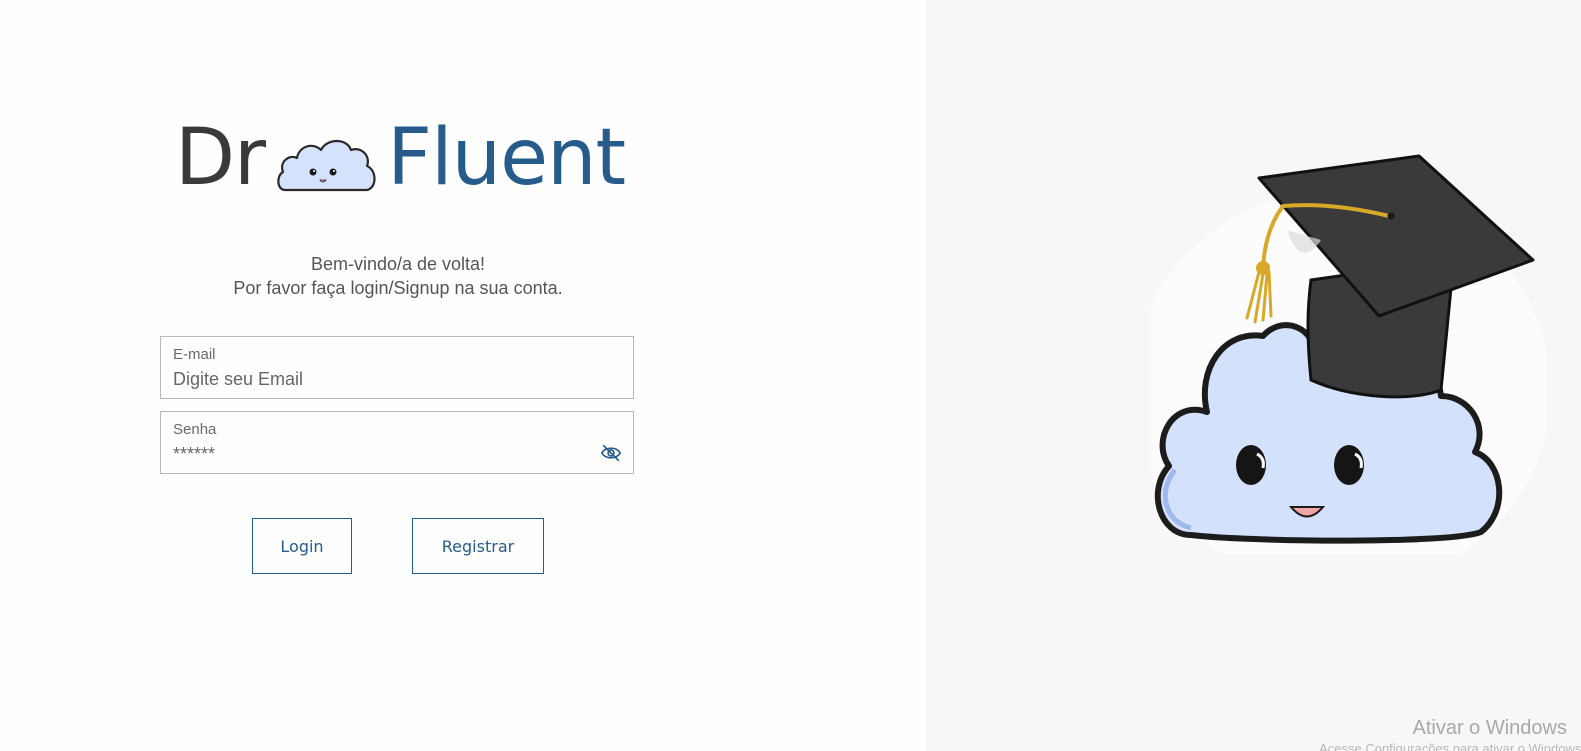 The width and height of the screenshot is (1581, 751). Describe the element at coordinates (1348, 354) in the screenshot. I see `graduate-cloud-mascot-icon` at that location.